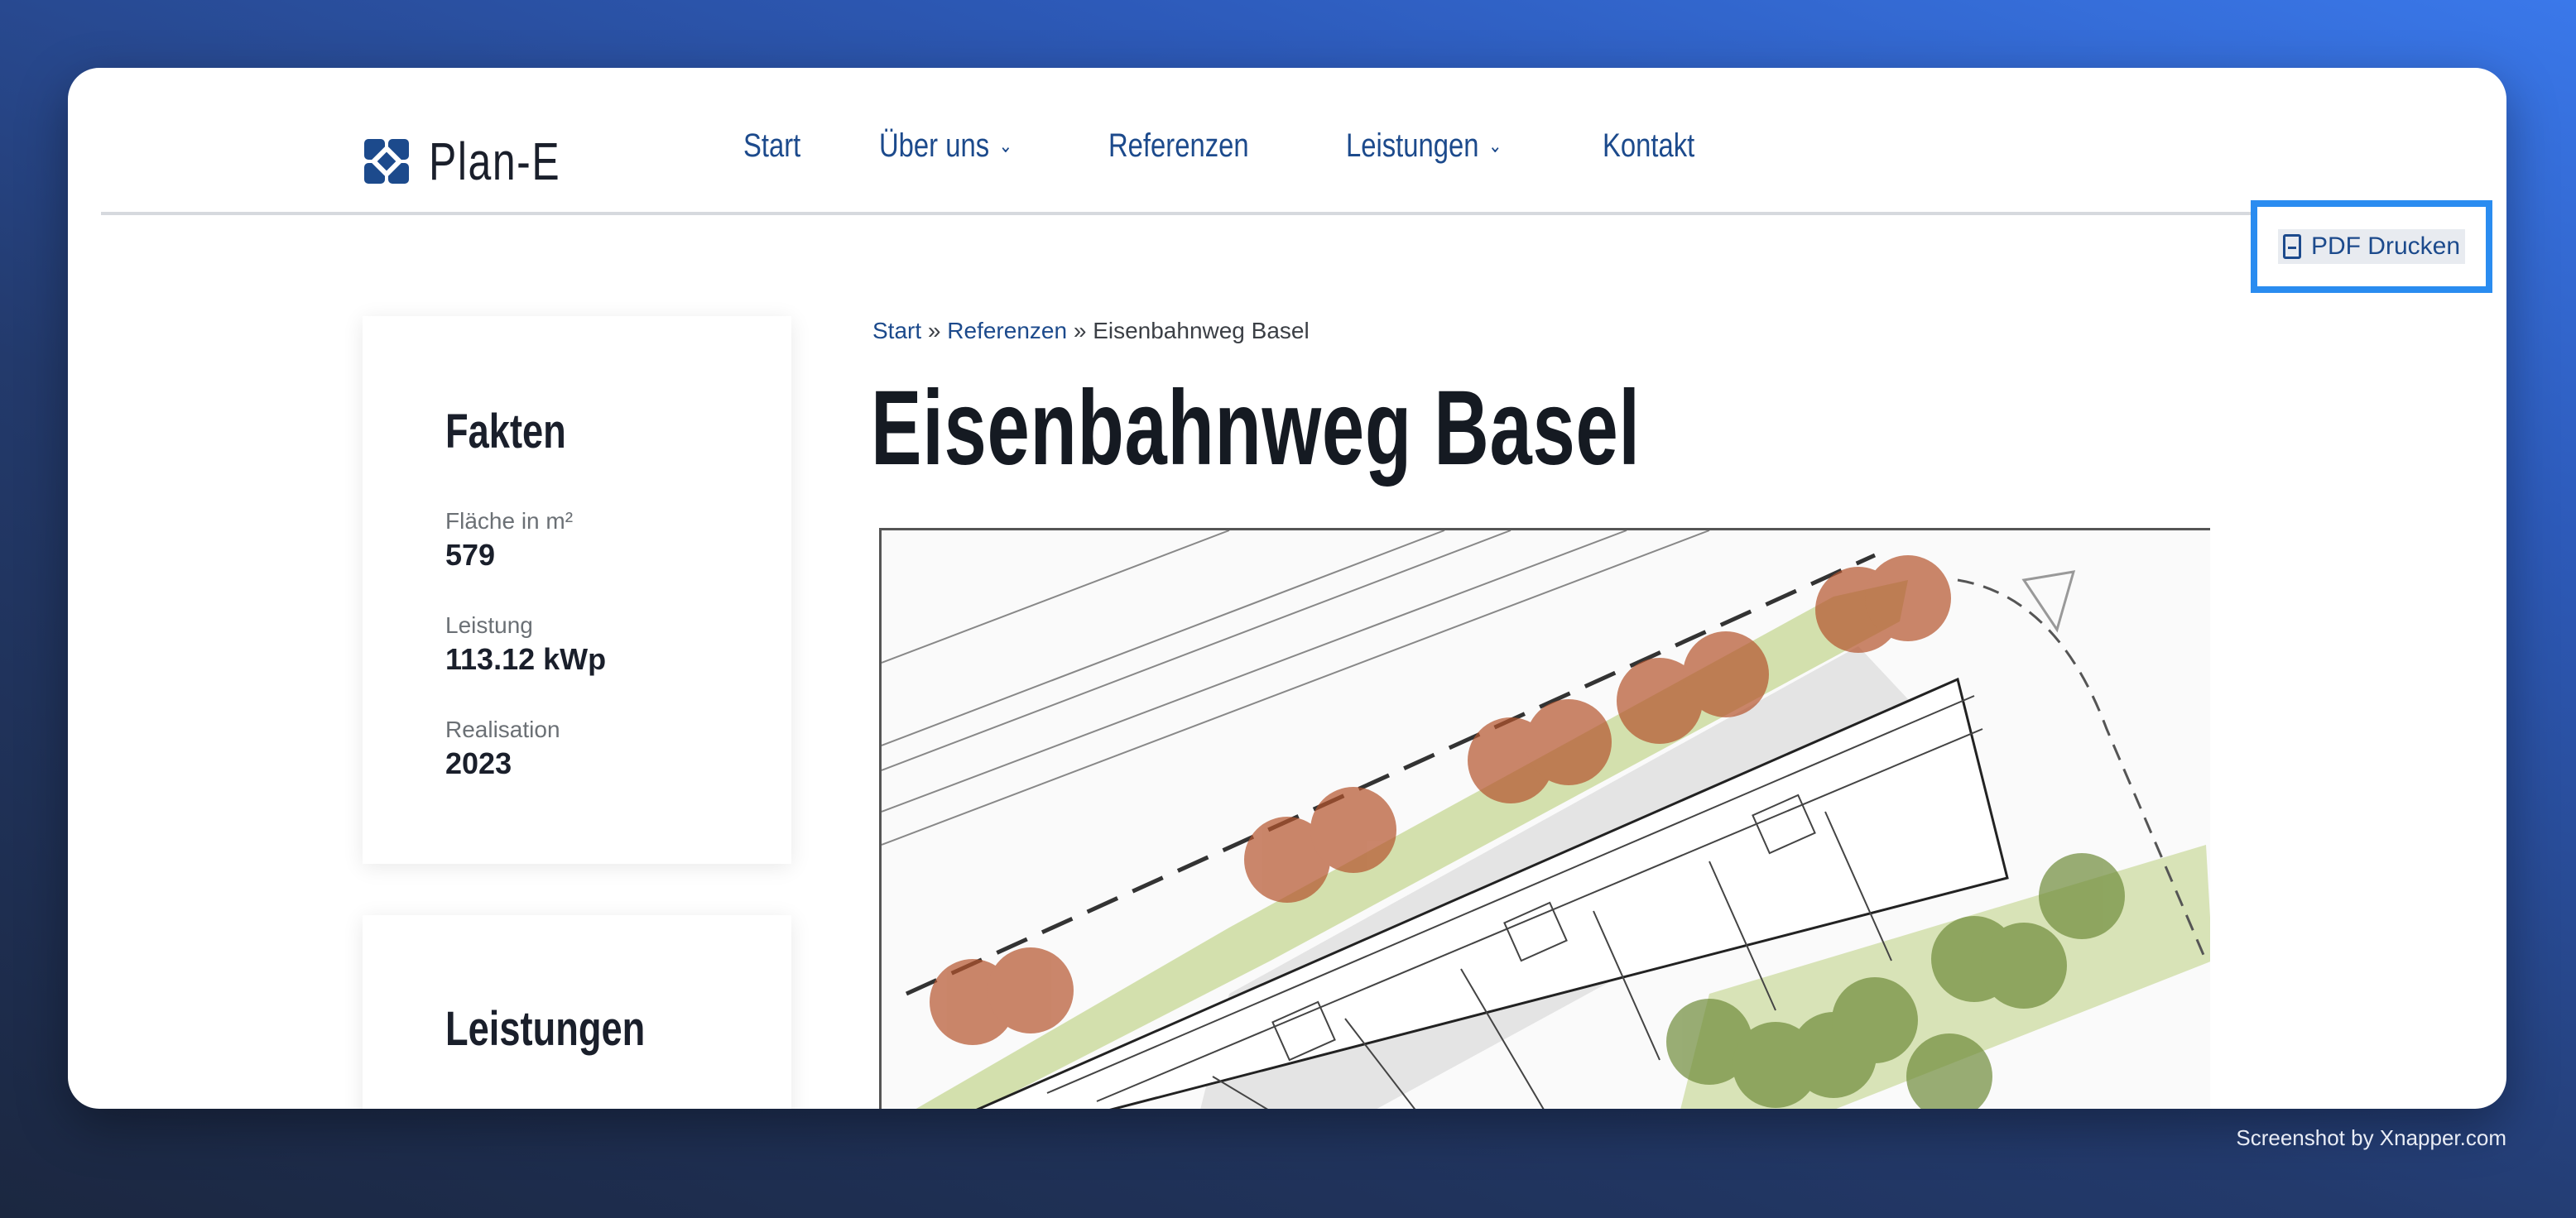 This screenshot has width=2576, height=1218. What do you see at coordinates (502, 730) in the screenshot?
I see `fact-label: Realisation` at bounding box center [502, 730].